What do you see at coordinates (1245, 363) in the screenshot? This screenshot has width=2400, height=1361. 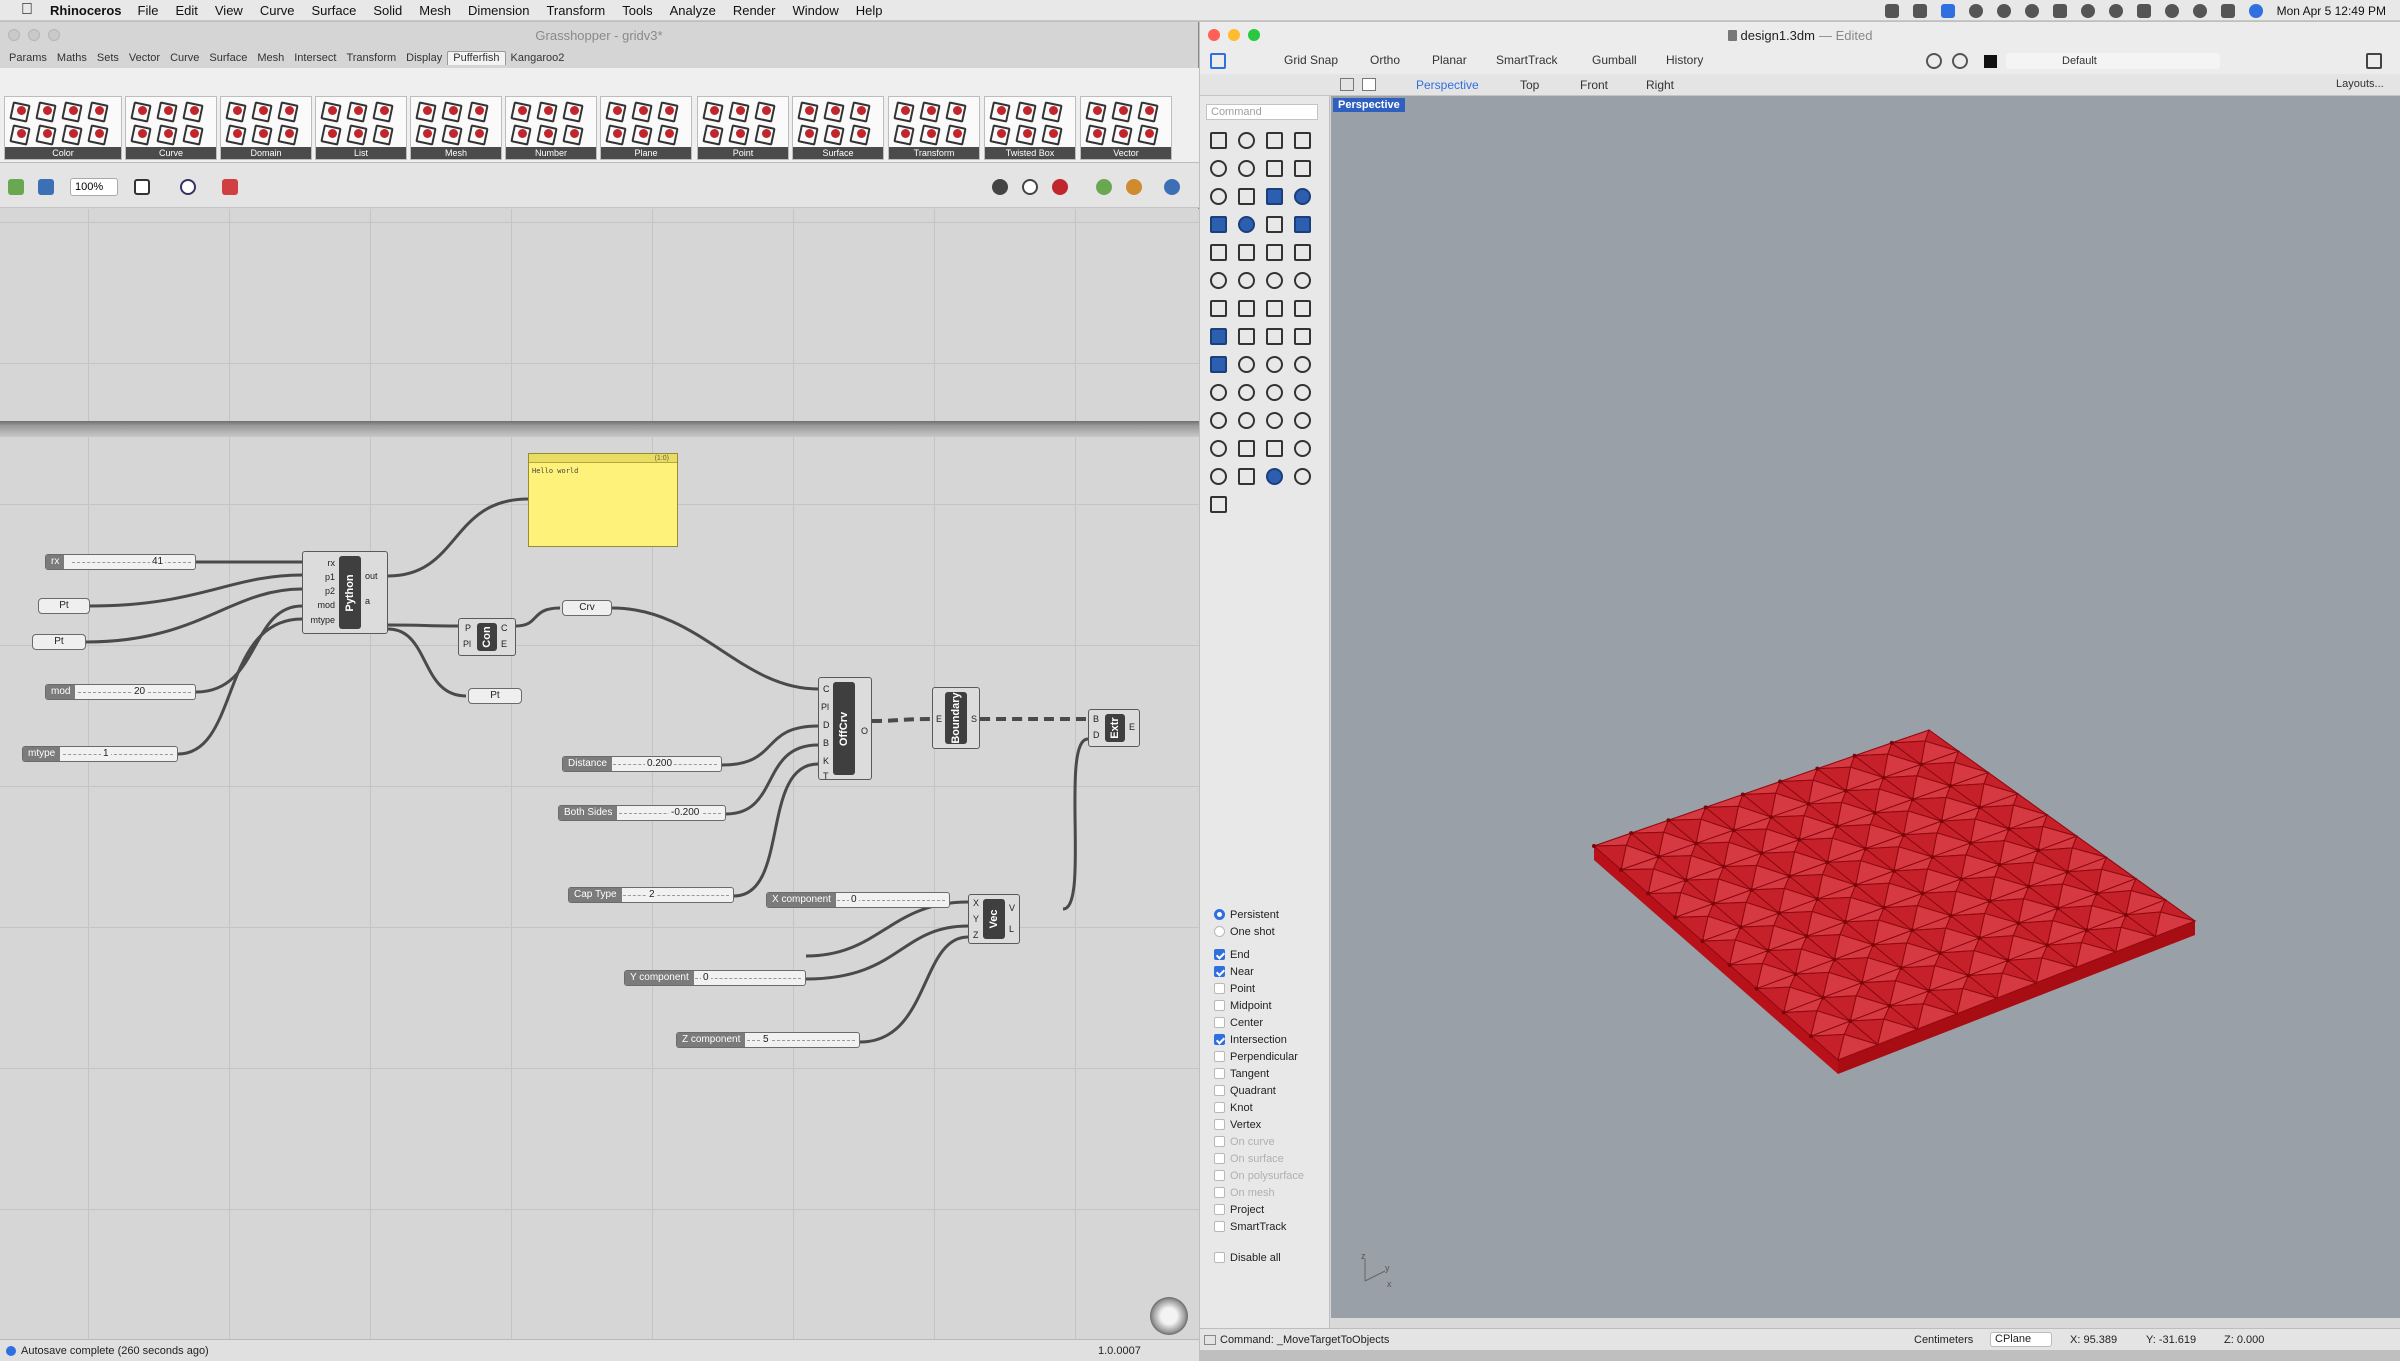 I see `check-tool-icon` at bounding box center [1245, 363].